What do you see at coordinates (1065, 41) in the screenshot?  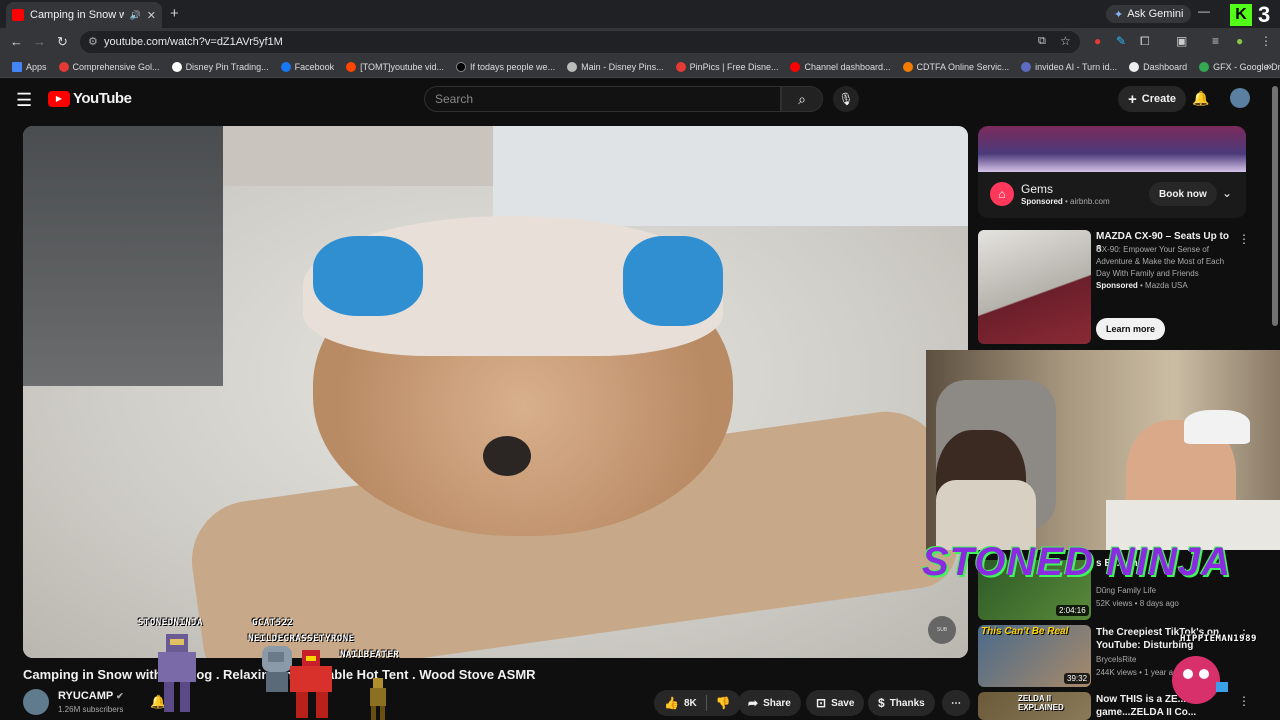 I see `bookmark-star-icon: ☆` at bounding box center [1065, 41].